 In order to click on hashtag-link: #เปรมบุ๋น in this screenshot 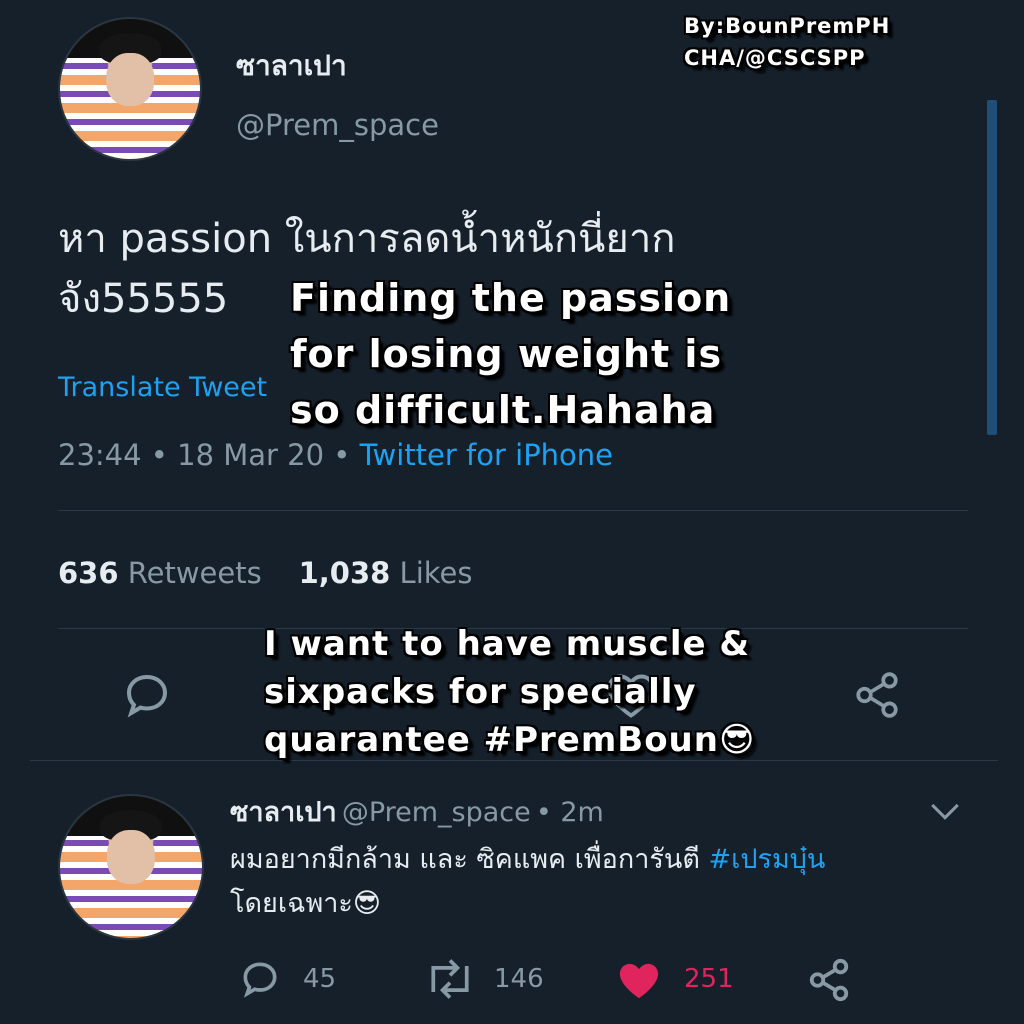, I will do `click(767, 859)`.